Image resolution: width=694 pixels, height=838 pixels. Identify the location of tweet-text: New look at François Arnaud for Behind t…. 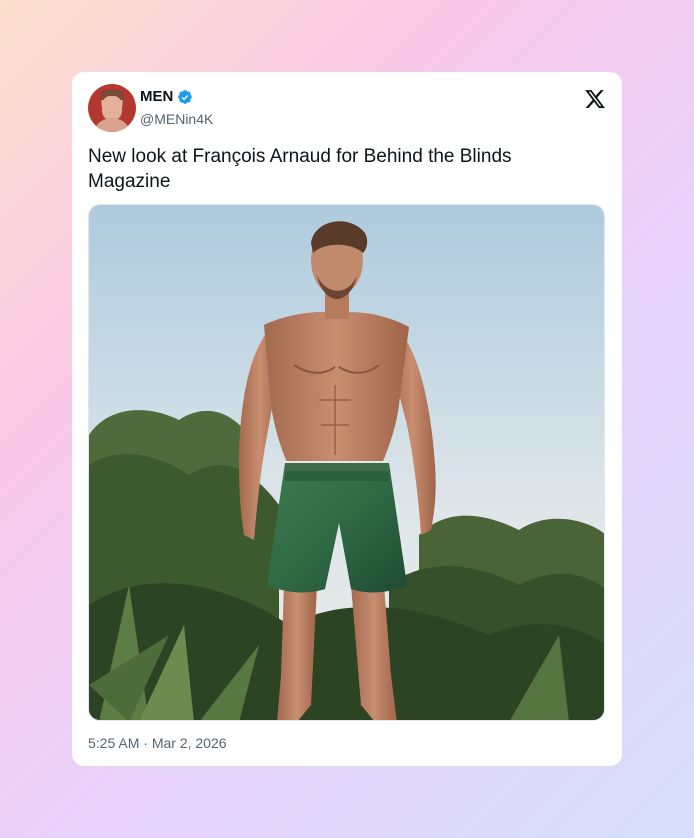
(300, 169).